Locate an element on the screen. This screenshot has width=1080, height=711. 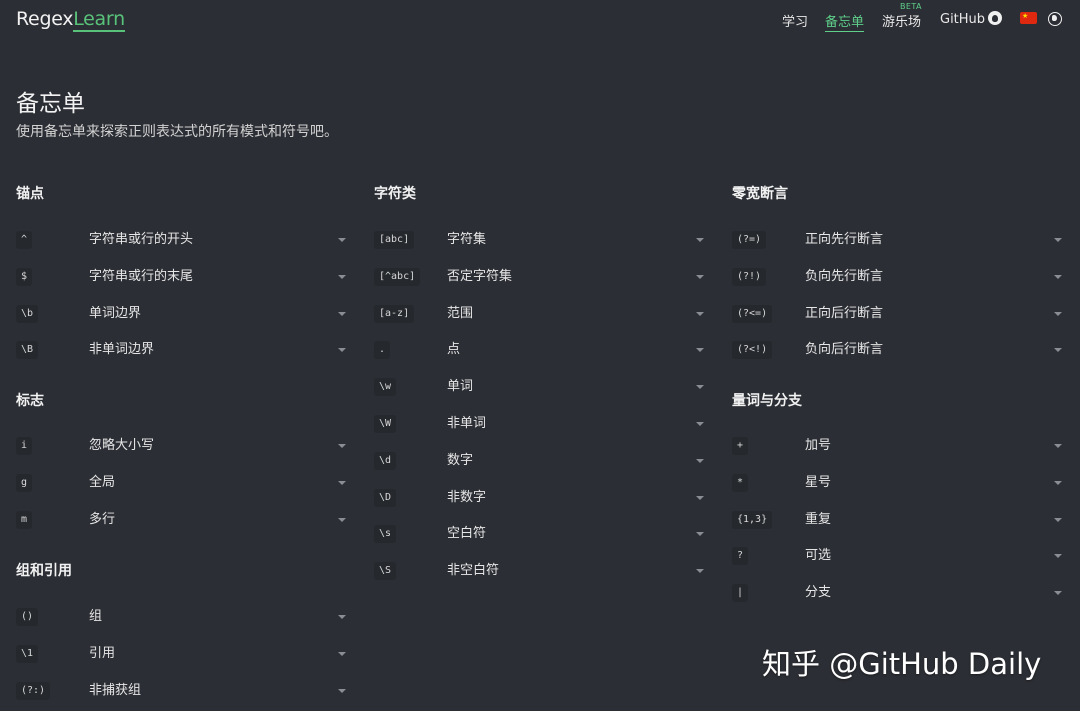
globe-icon is located at coordinates (1055, 19).